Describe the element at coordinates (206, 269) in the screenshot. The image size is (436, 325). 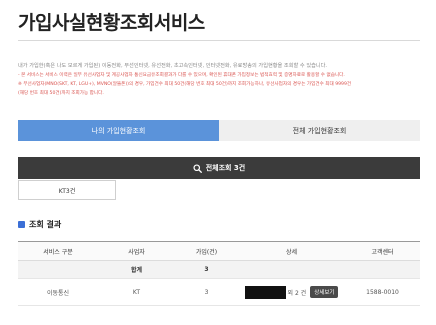
I see `summary-count: 3` at that location.